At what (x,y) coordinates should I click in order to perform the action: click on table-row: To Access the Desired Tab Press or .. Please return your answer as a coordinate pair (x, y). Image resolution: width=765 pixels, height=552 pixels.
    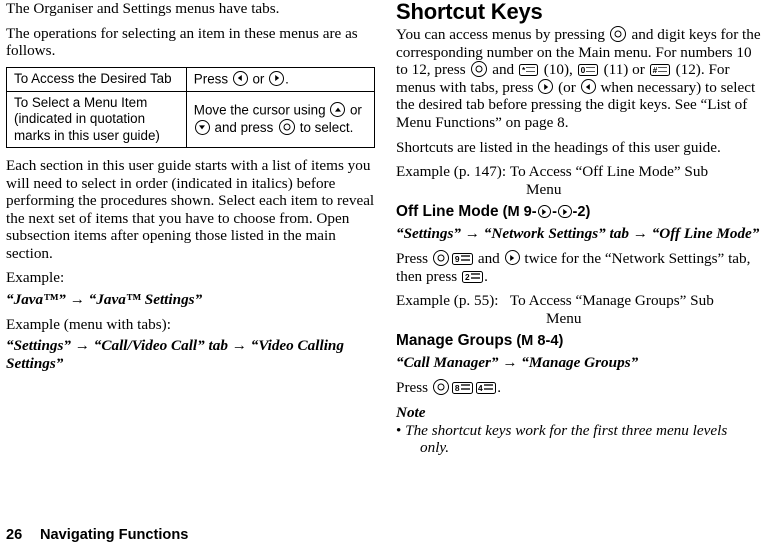
    Looking at the image, I should click on (191, 79).